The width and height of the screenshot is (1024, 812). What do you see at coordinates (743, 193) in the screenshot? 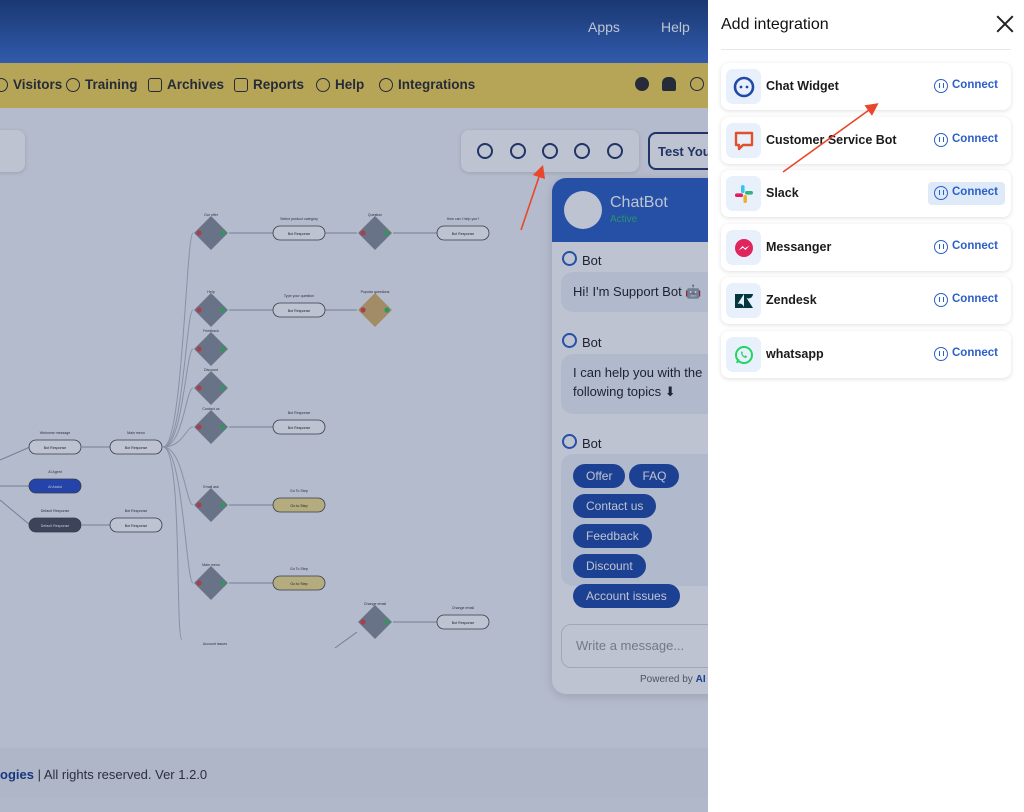
I see `slack-icon` at bounding box center [743, 193].